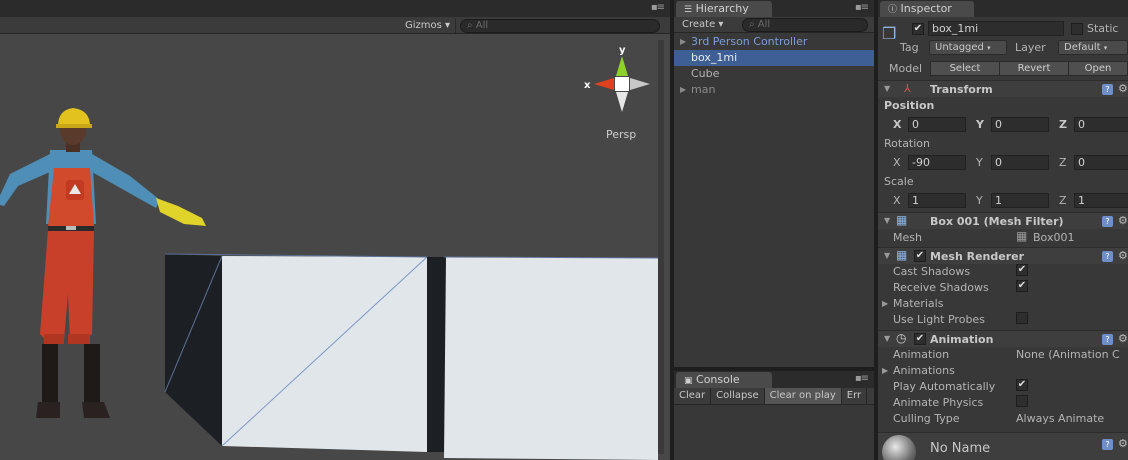 The image size is (1128, 460). Describe the element at coordinates (658, 7) in the screenshot. I see `scene-menu-icon: ▪≡` at that location.